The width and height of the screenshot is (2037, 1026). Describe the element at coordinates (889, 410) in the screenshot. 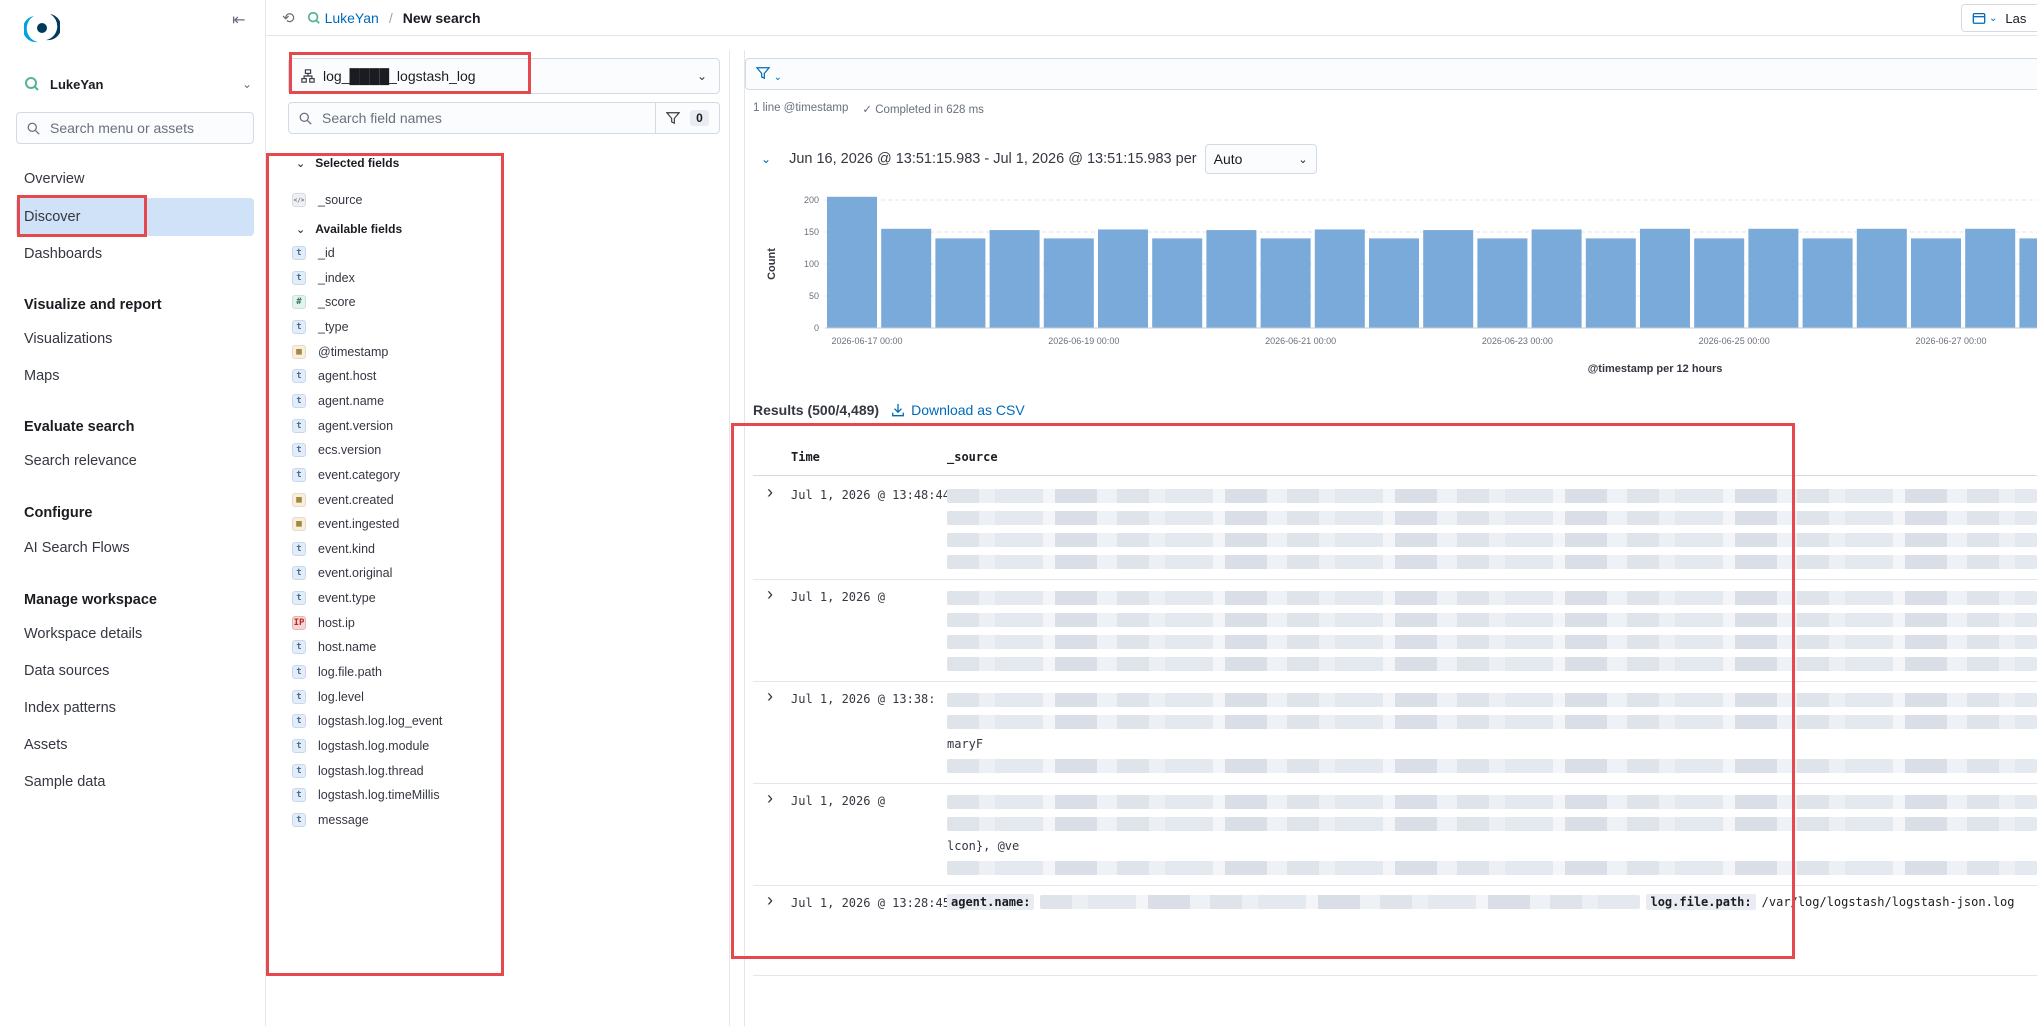

I see `results-header: Results (500/4,489) Download as CSV` at that location.